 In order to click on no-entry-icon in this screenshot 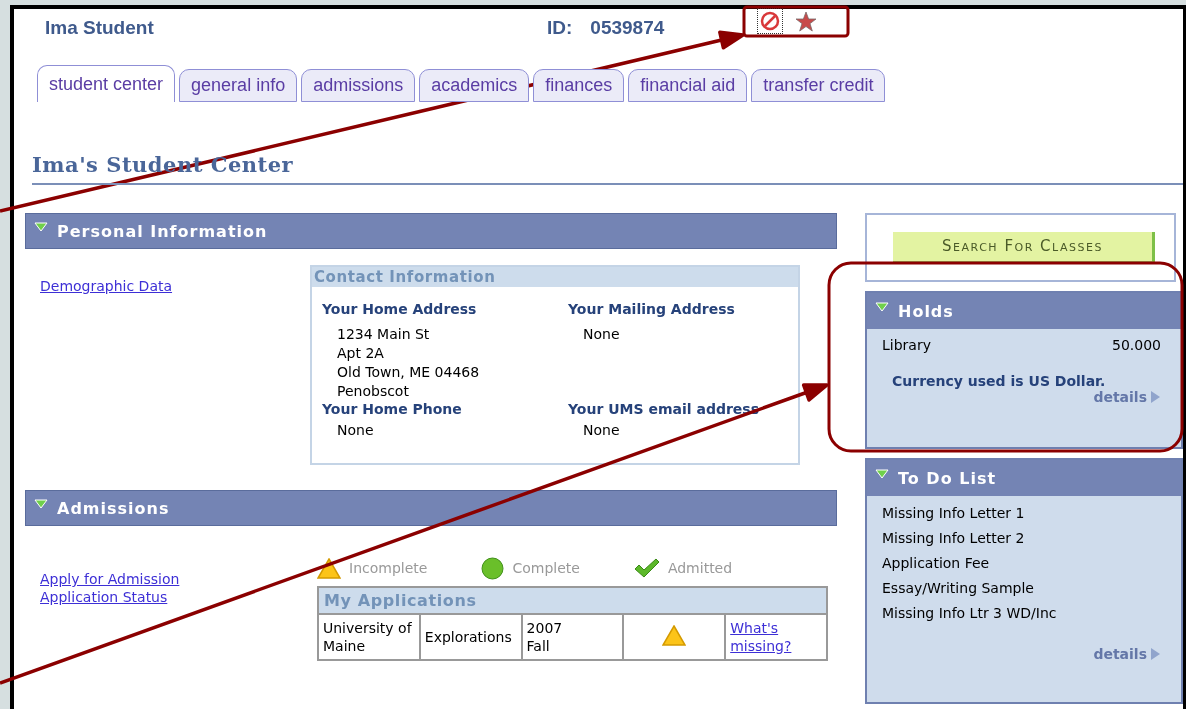, I will do `click(770, 21)`.